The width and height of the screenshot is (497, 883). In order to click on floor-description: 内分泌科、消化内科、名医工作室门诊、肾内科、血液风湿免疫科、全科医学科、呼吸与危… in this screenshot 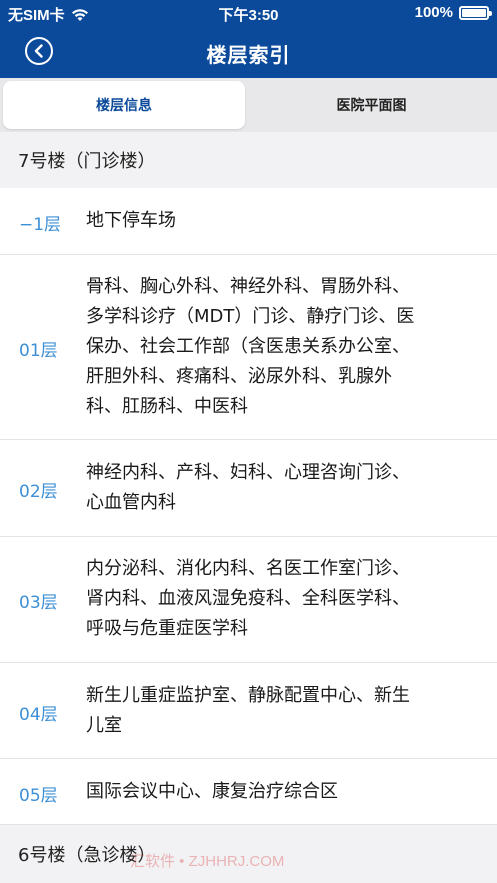, I will do `click(248, 598)`.